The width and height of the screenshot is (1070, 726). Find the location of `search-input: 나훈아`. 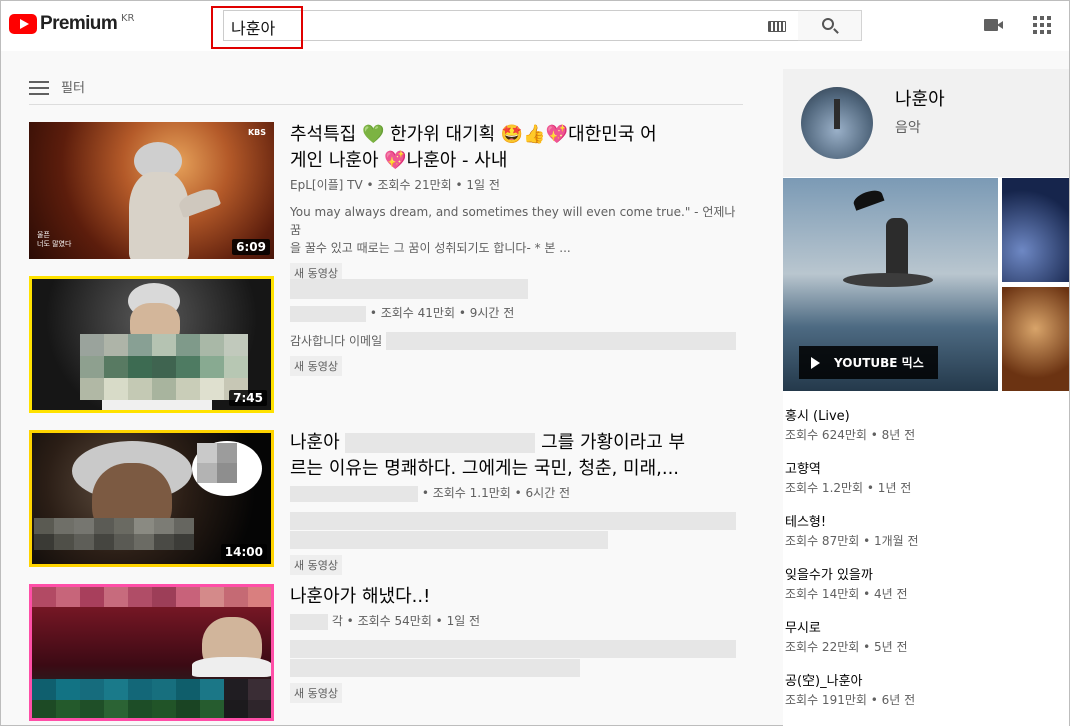

search-input: 나훈아 is located at coordinates (511, 25).